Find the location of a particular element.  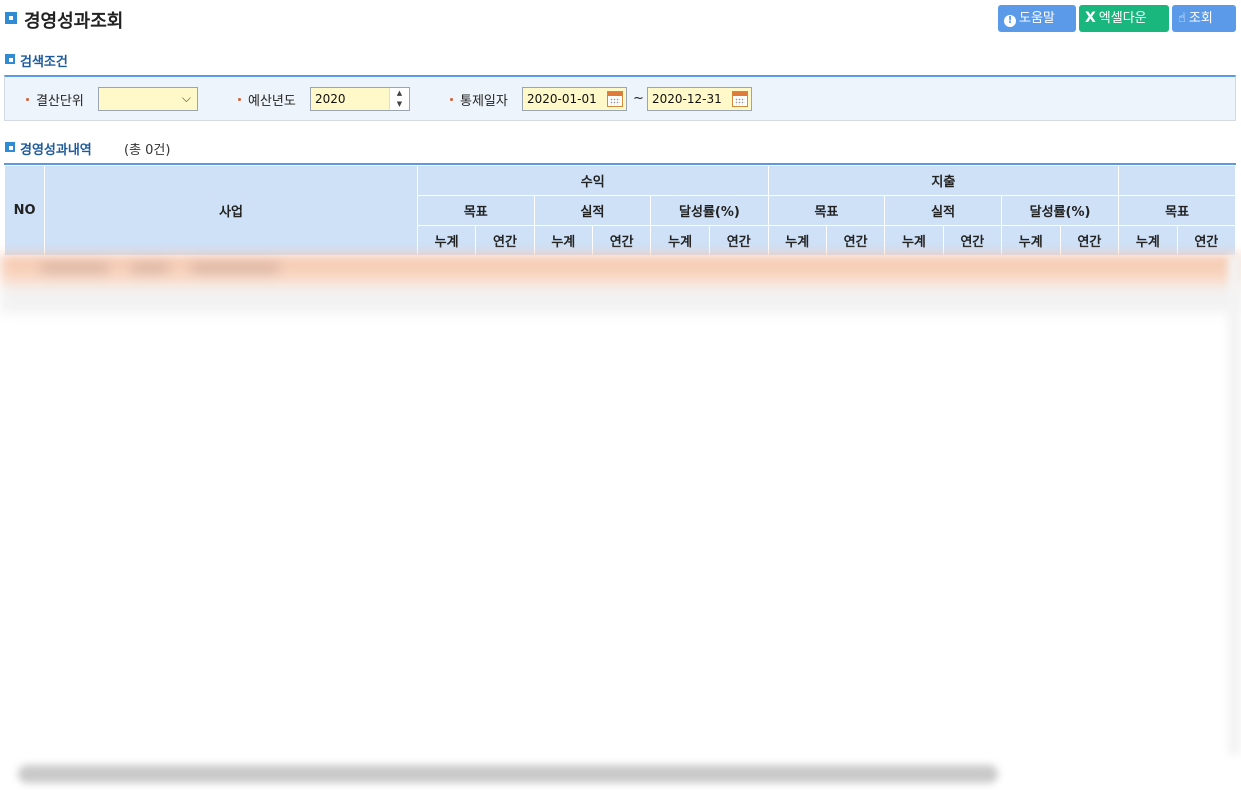

date-to-field: 2020-12-31 is located at coordinates (699, 99).